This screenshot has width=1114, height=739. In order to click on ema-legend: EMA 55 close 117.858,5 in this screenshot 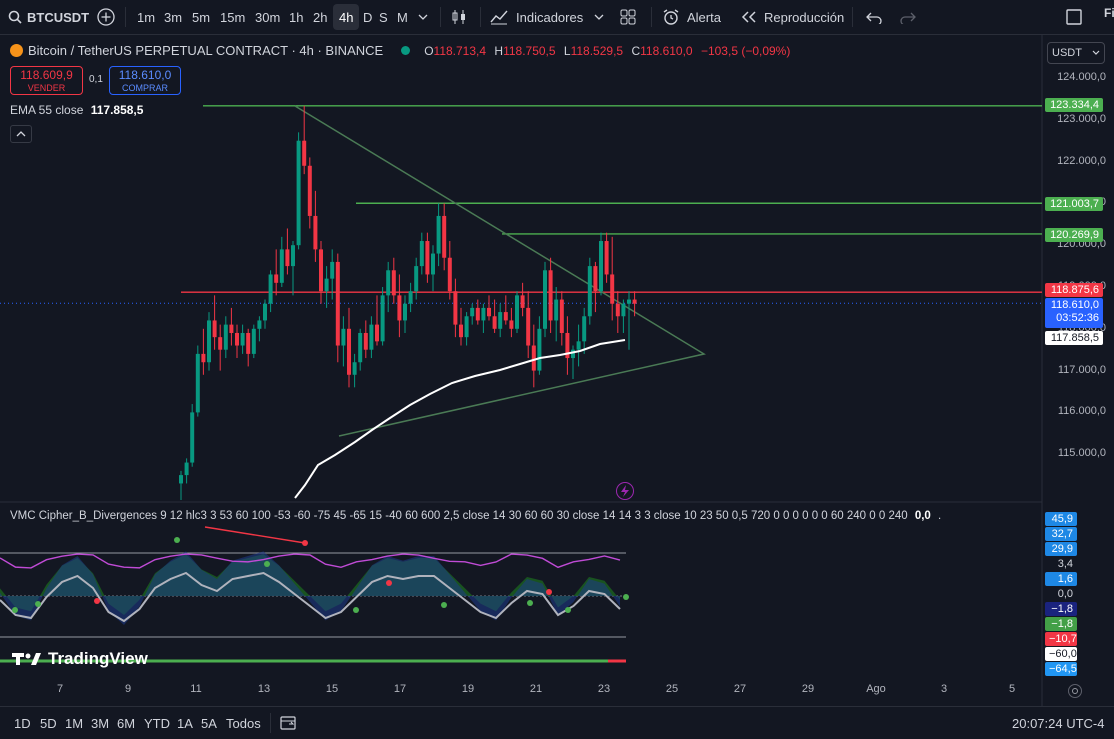, I will do `click(76, 110)`.